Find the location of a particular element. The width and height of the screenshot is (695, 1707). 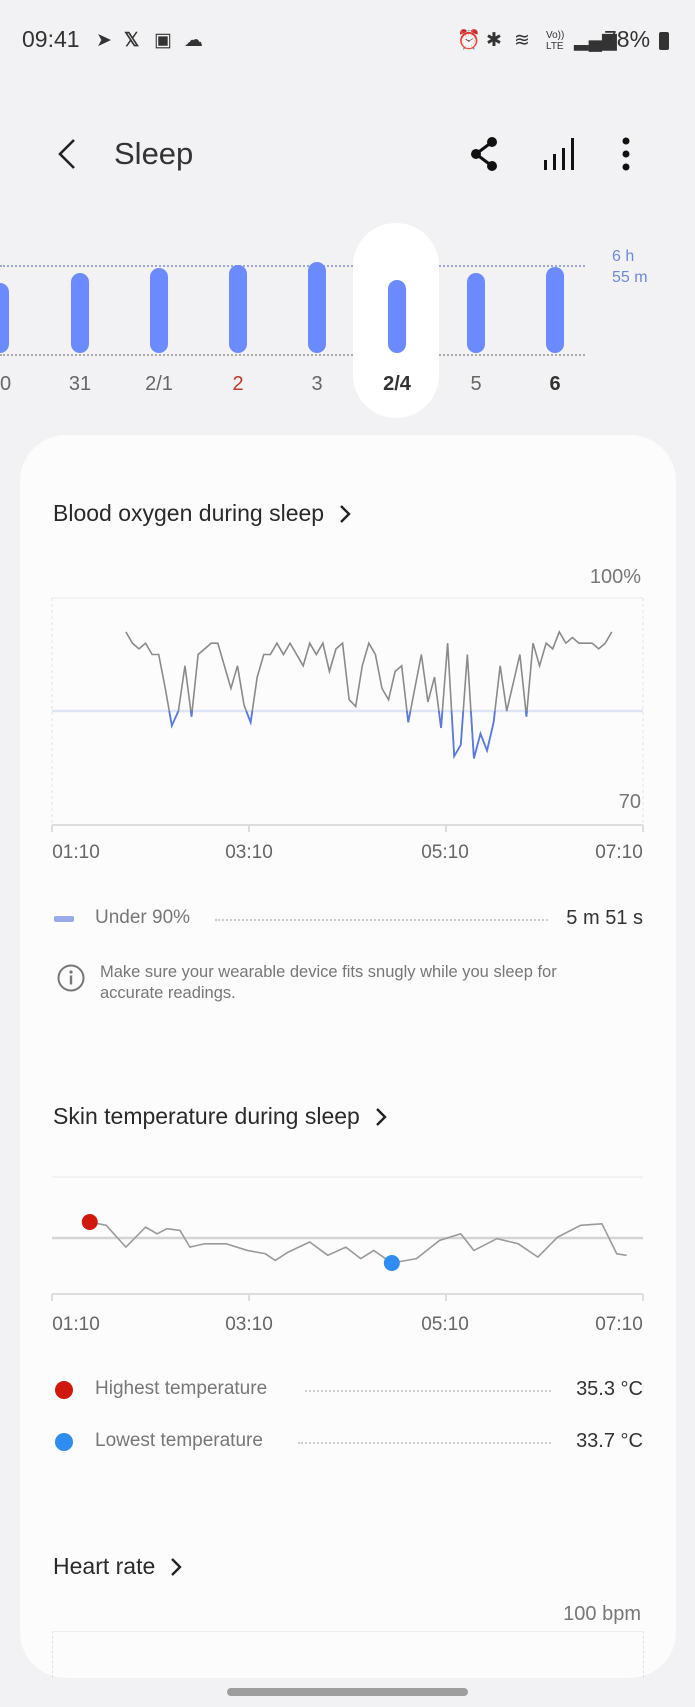

share-button is located at coordinates (484, 154).